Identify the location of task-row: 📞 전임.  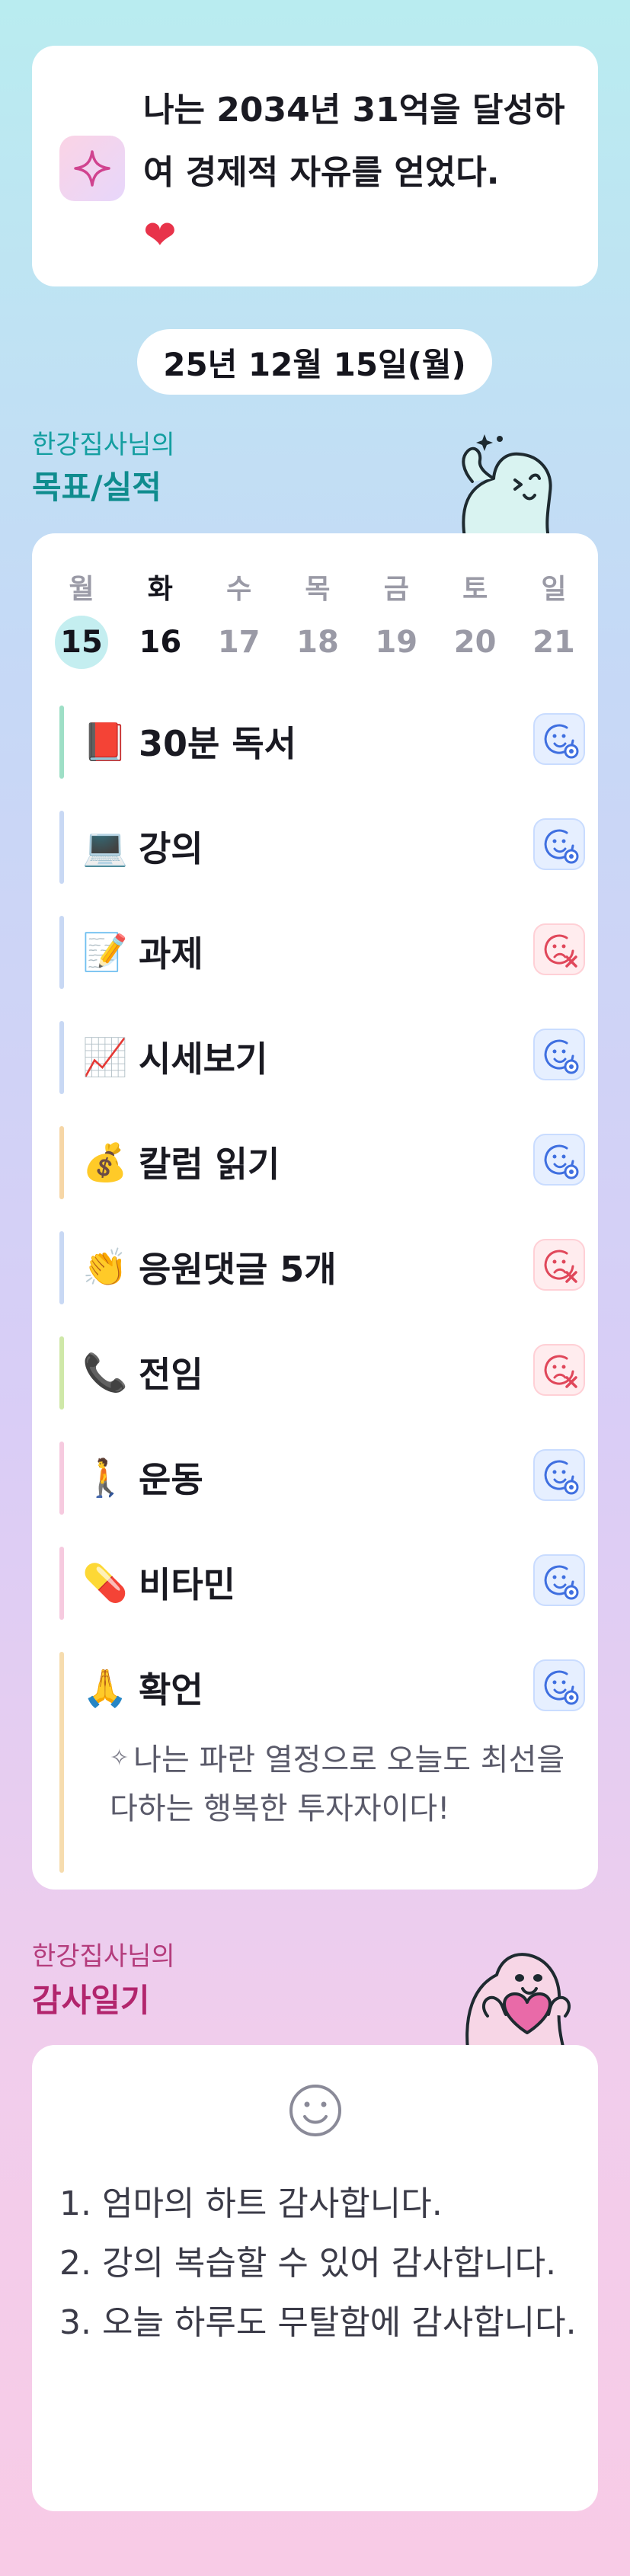
(322, 1381).